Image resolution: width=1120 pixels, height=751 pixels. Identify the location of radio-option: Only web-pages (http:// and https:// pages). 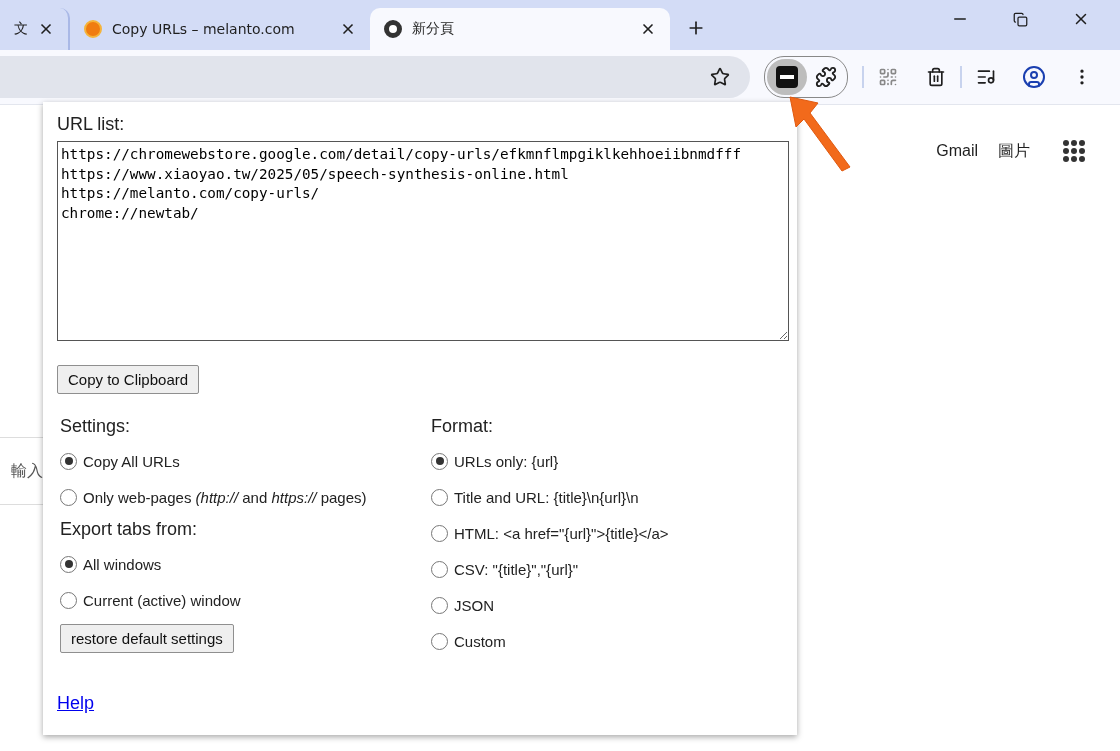
(244, 497).